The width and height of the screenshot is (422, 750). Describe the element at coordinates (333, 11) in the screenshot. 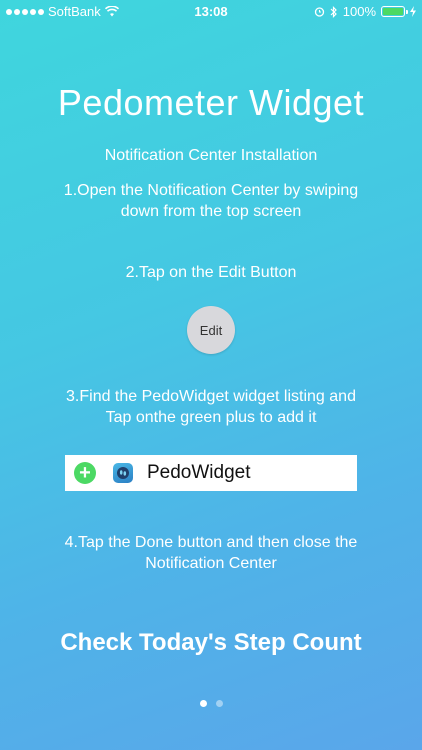

I see `bluetooth-icon` at that location.